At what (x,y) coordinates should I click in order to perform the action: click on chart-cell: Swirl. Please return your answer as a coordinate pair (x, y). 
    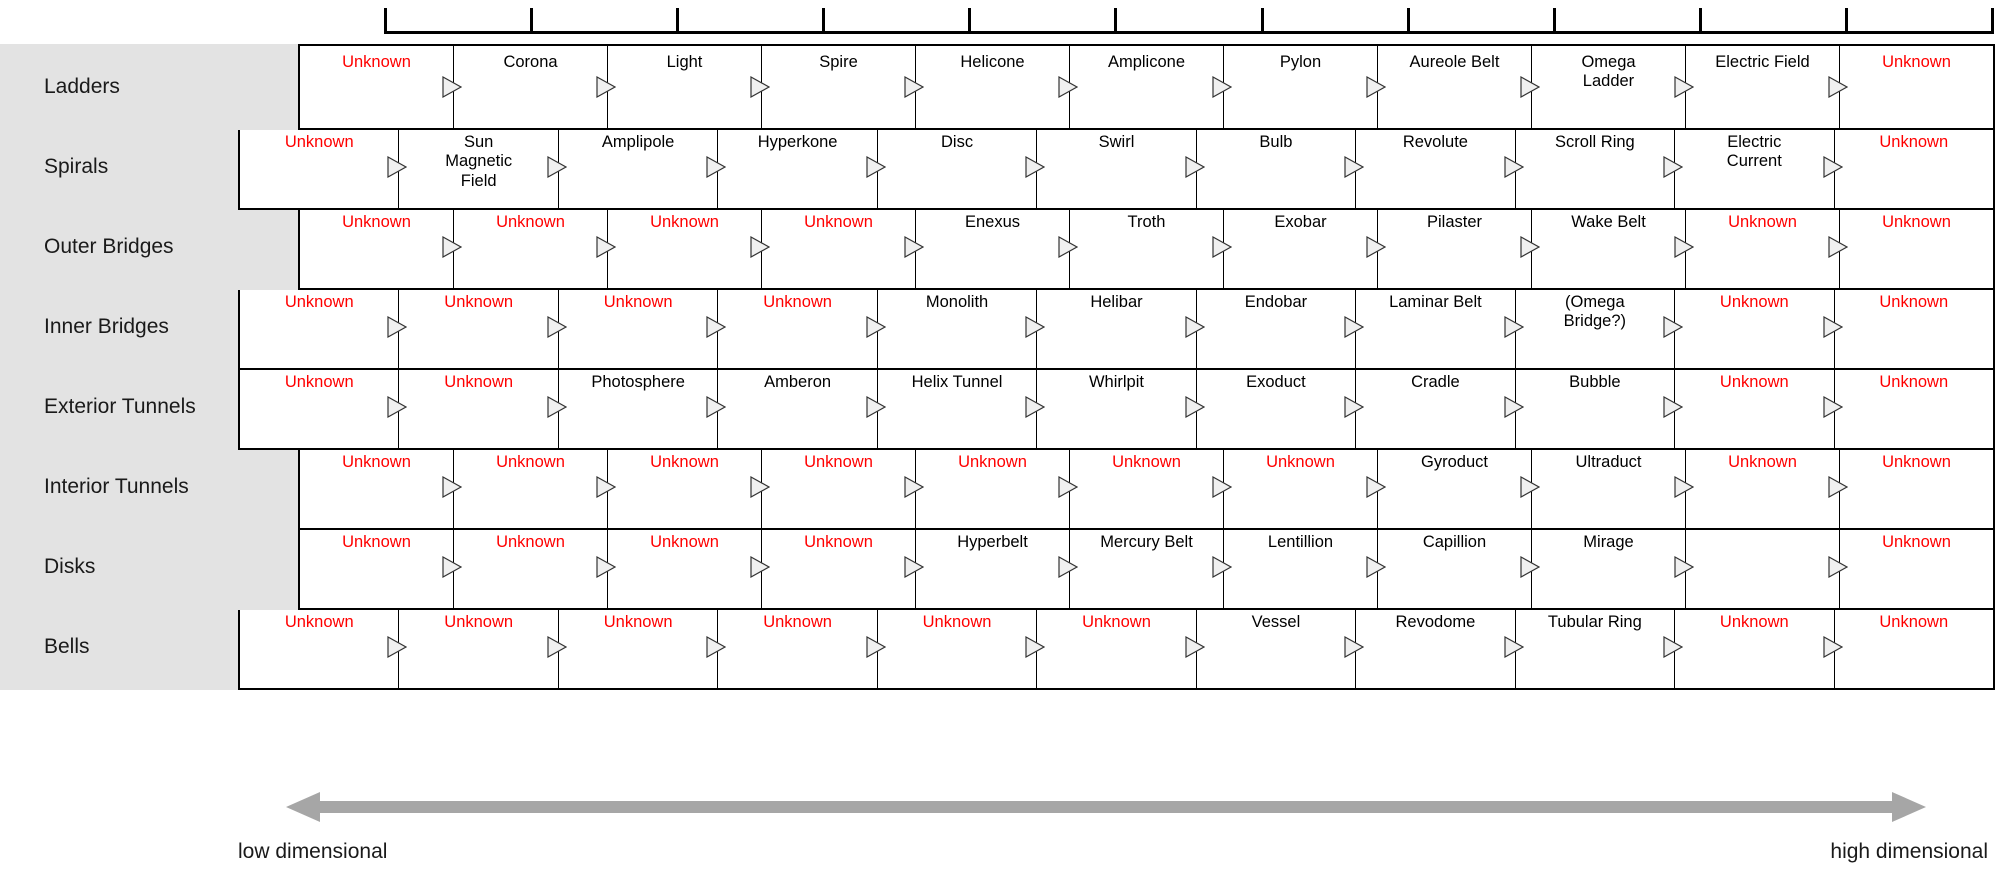
    Looking at the image, I should click on (1121, 167).